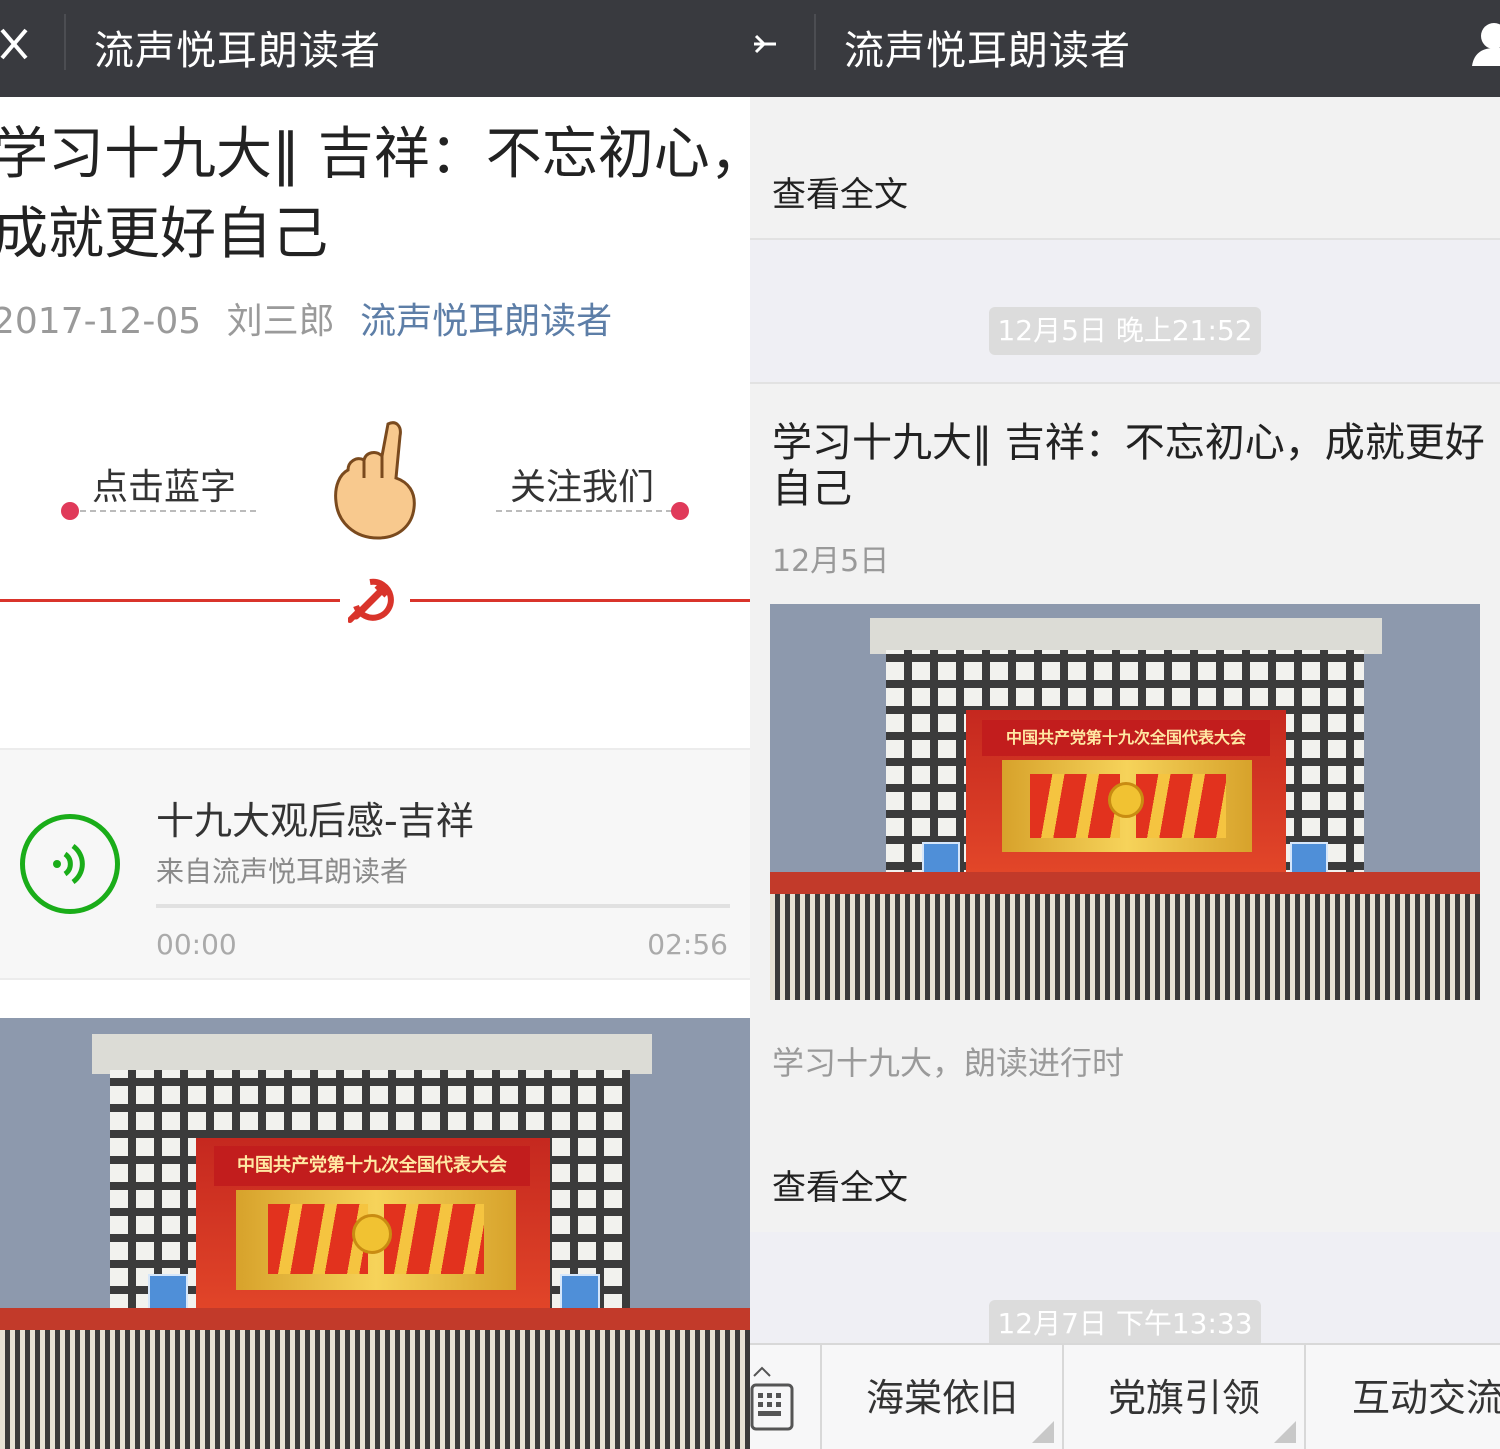 This screenshot has height=1449, width=1500. Describe the element at coordinates (1132, 466) in the screenshot. I see `card-title: 学习十九大‖ 吉祥：不忘初心，成就更好自己` at that location.